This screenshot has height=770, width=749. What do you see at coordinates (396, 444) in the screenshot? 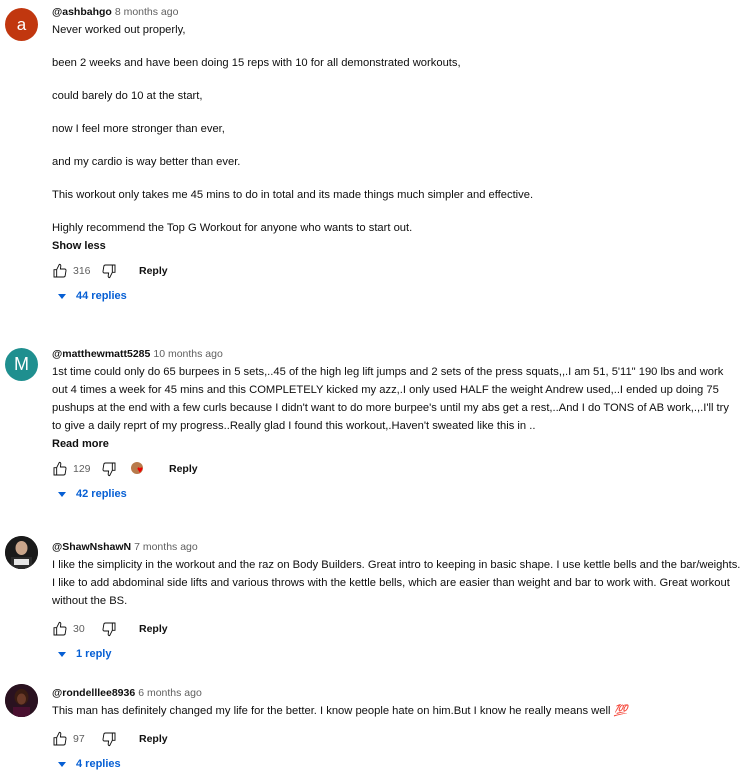
I see `read-more-button: Read more` at bounding box center [396, 444].